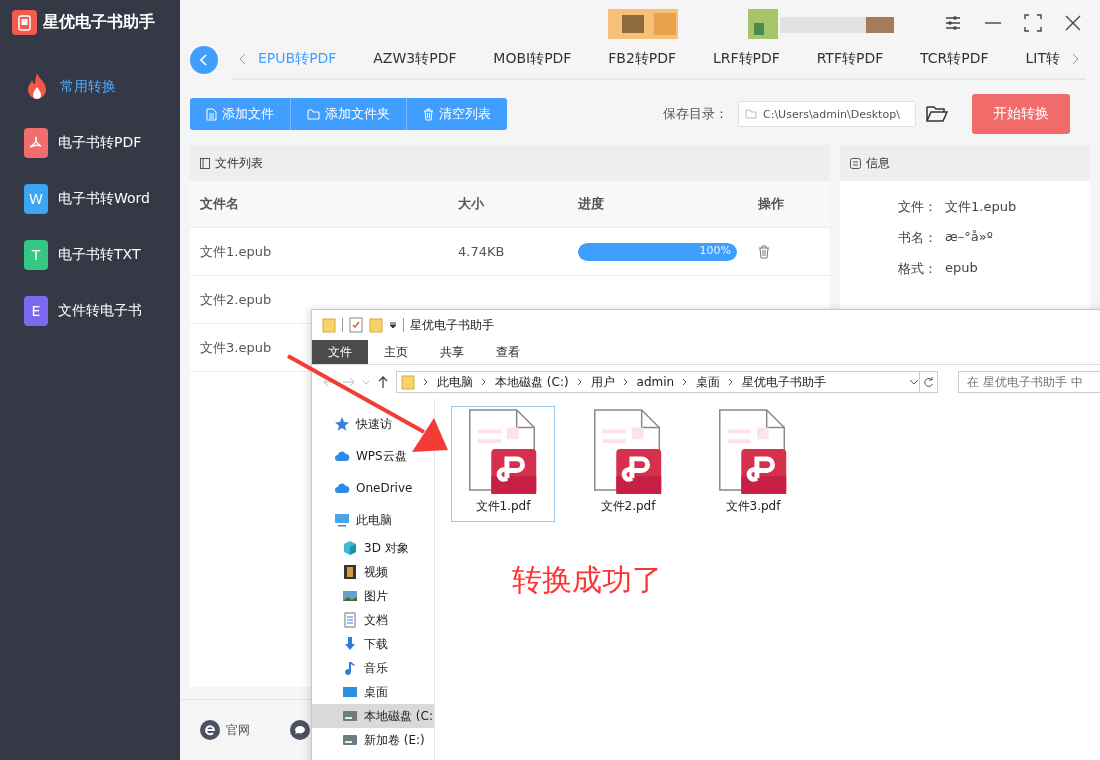 The width and height of the screenshot is (1100, 760). Describe the element at coordinates (363, 548) in the screenshot. I see `nav-item: 3D 对象` at that location.